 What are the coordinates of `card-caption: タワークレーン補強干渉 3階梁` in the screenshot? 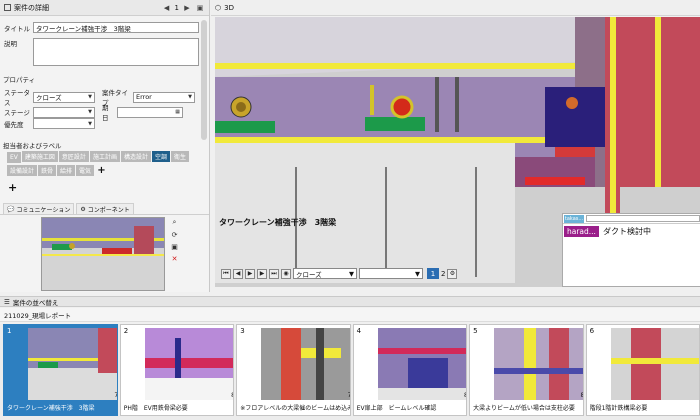 It's located at (51, 408).